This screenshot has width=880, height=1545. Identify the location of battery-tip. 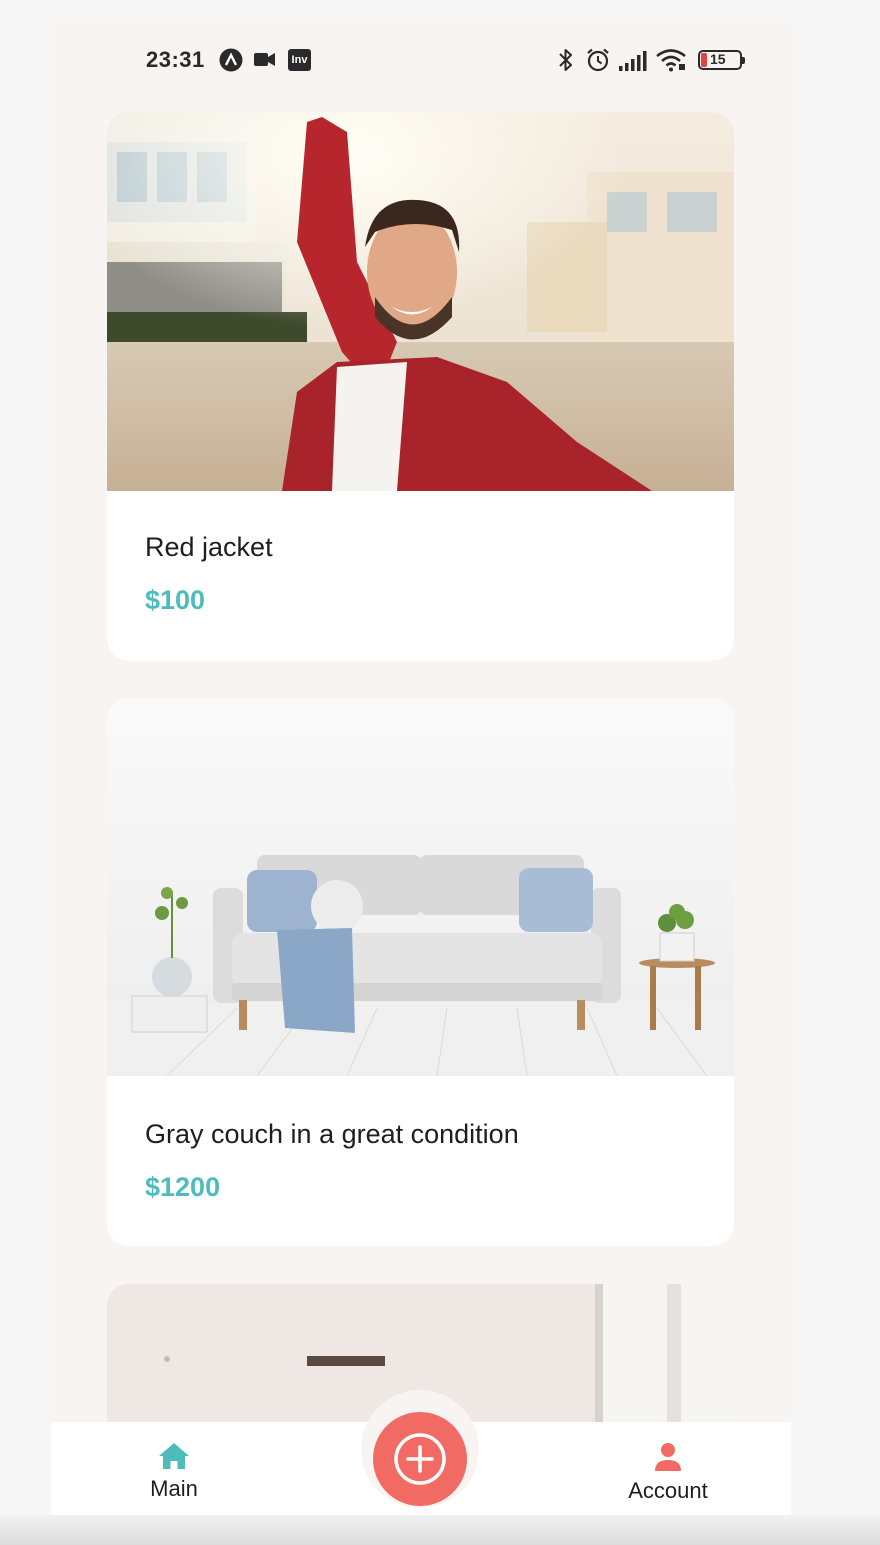
(743, 60).